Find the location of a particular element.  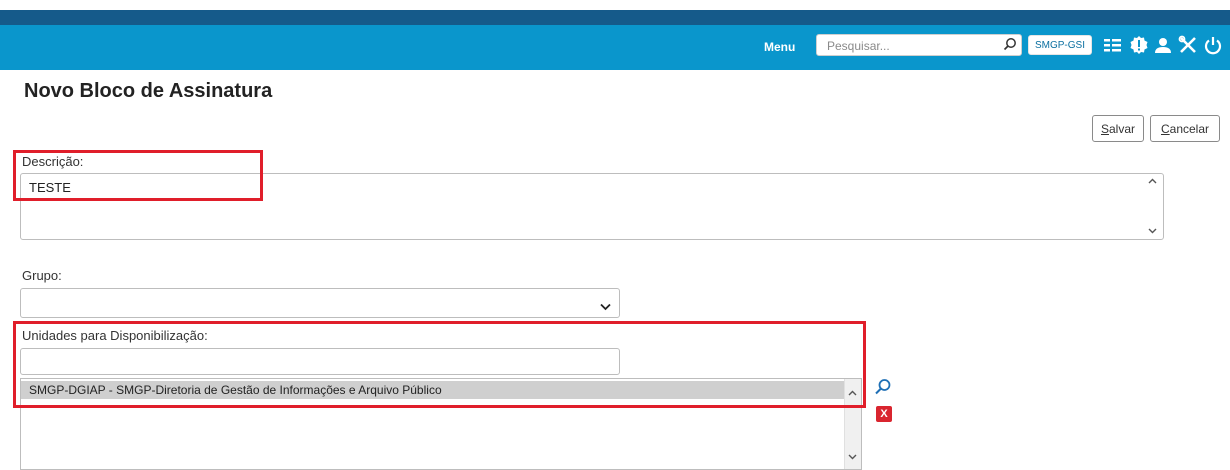

grid-list-icon is located at coordinates (1113, 45).